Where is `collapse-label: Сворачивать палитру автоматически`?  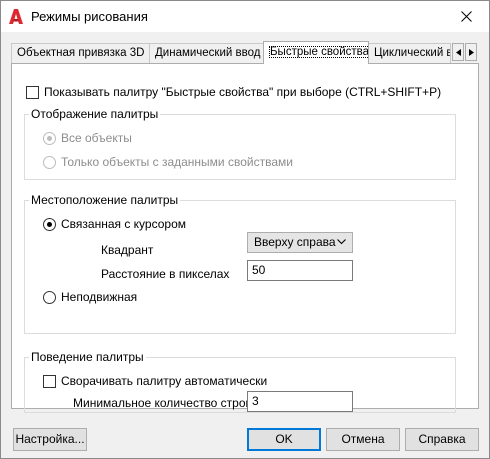
collapse-label: Сворачивать палитру автоматически is located at coordinates (164, 381).